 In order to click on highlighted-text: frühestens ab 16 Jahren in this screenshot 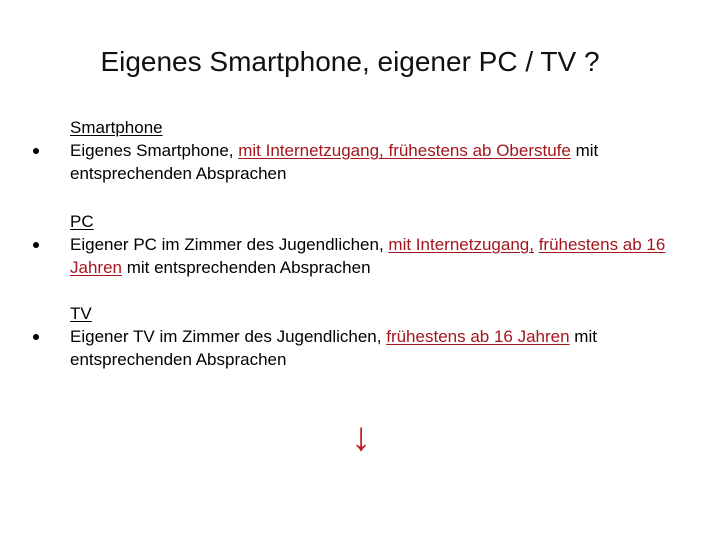, I will do `click(478, 336)`.